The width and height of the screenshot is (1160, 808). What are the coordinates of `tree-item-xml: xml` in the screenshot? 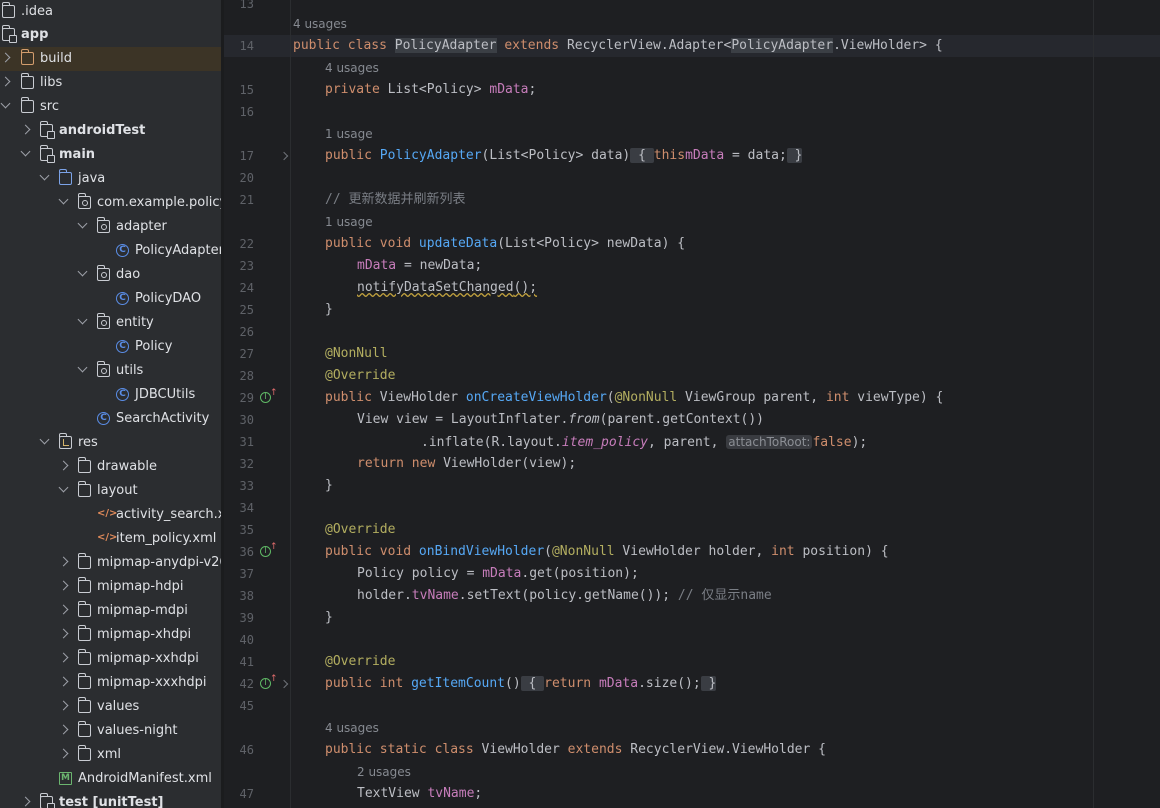 It's located at (110, 755).